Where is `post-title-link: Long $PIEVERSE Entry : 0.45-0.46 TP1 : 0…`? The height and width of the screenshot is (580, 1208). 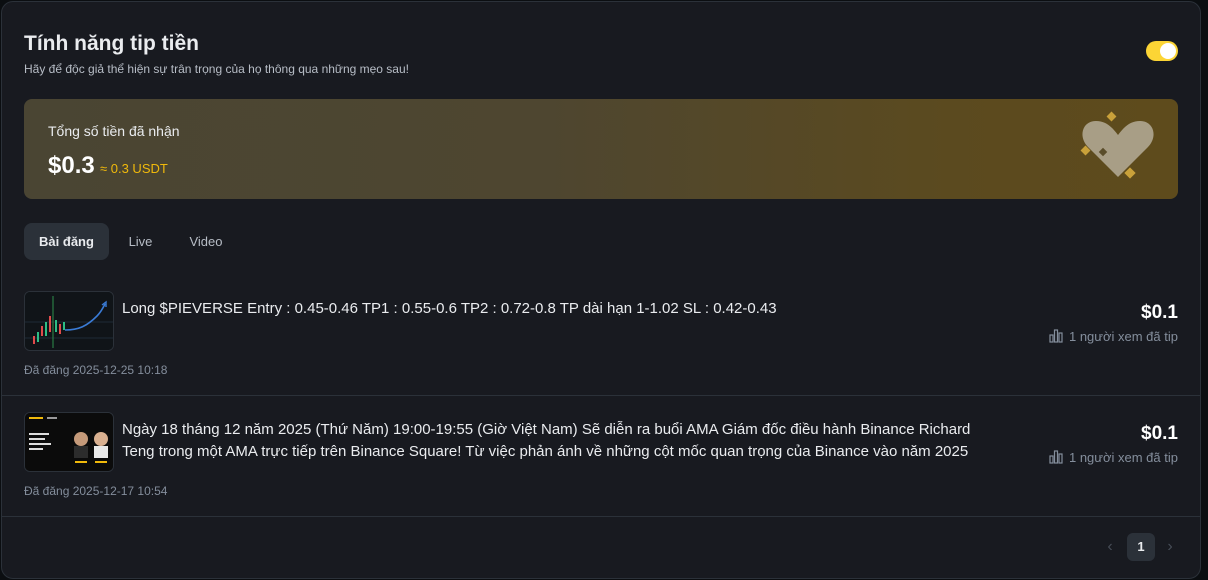 post-title-link: Long $PIEVERSE Entry : 0.45-0.46 TP1 : 0… is located at coordinates (557, 309).